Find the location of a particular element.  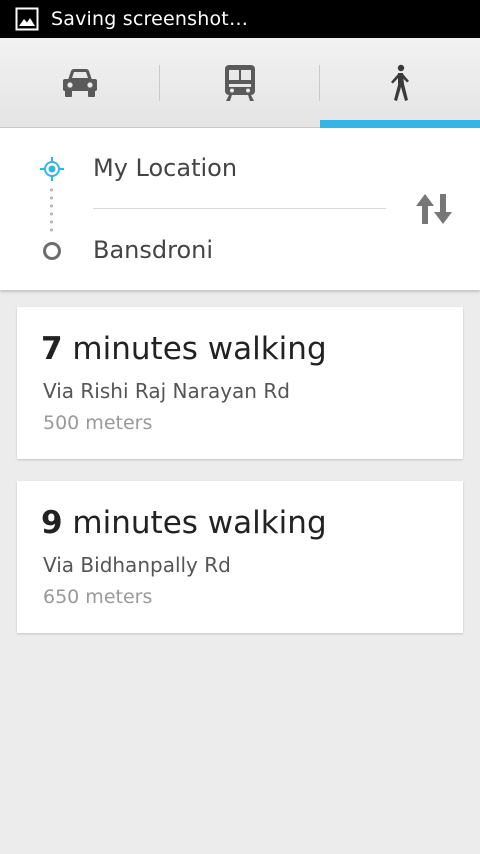

origin-field: My Location is located at coordinates (165, 168).